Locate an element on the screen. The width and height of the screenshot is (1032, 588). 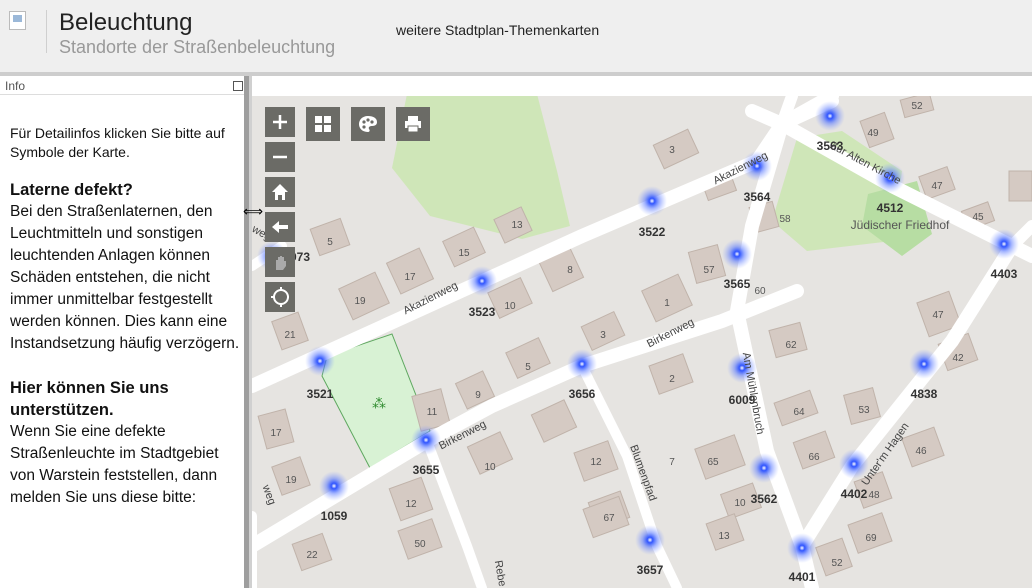
resize-cursor-icon: ⟺ is located at coordinates (253, 211).